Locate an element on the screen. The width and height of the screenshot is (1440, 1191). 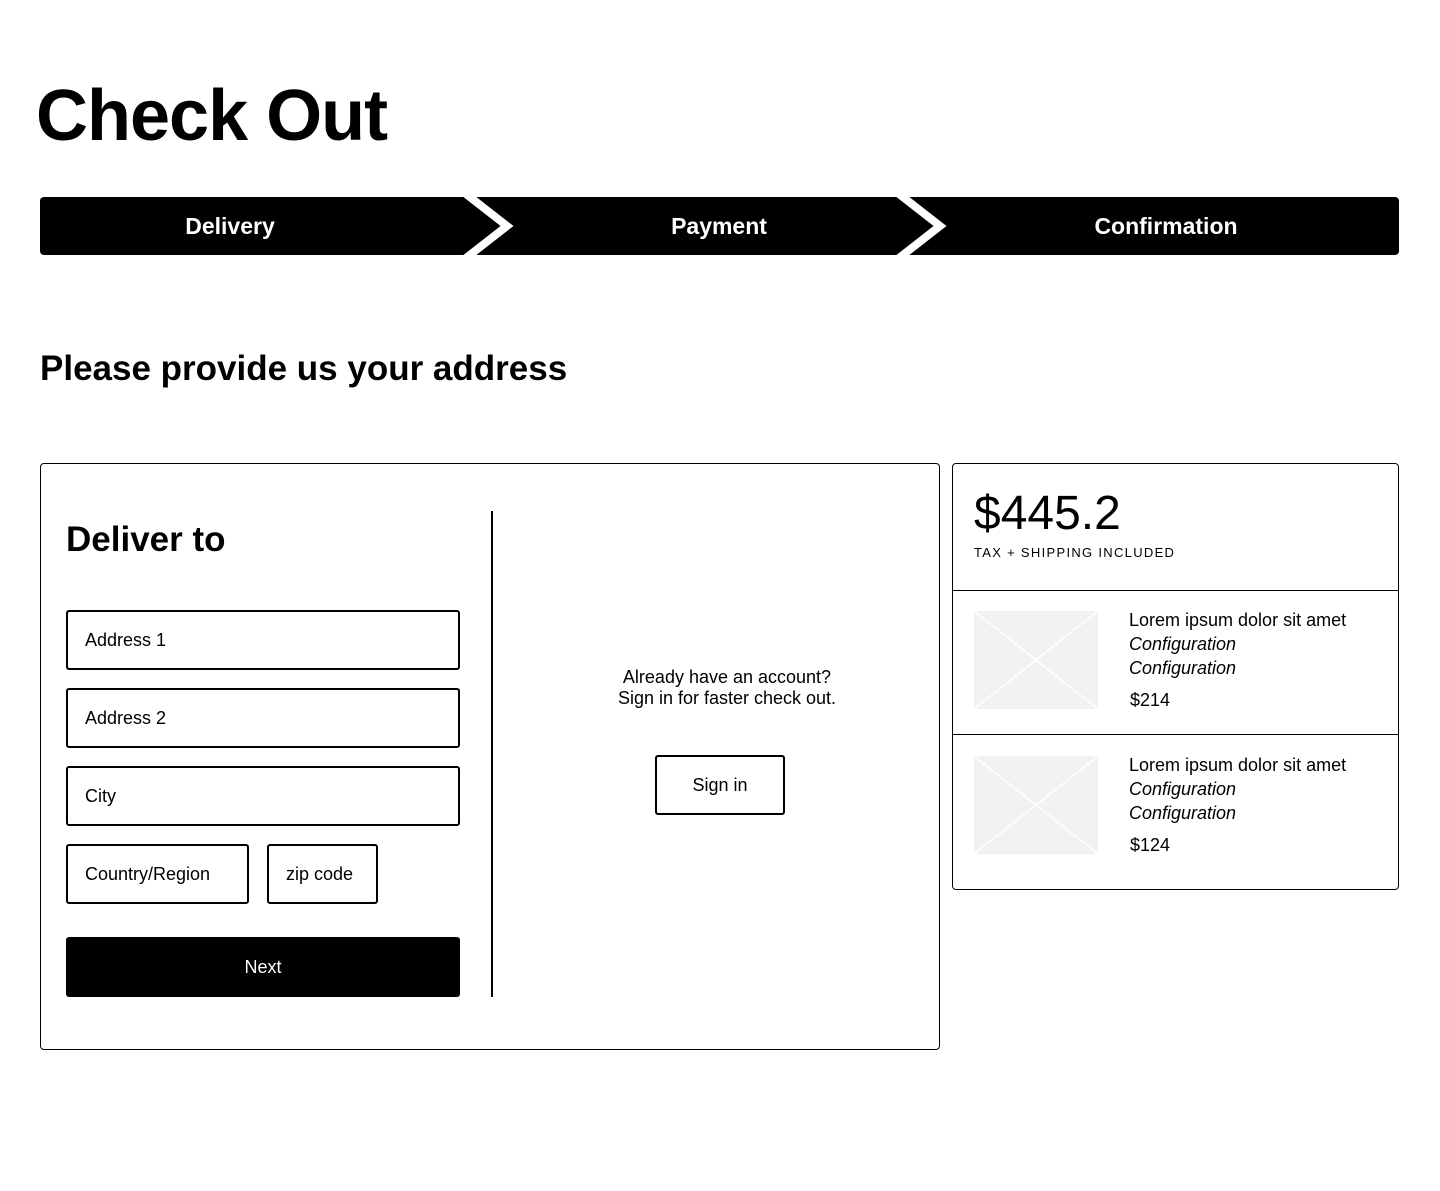
address1-input is located at coordinates (263, 640).